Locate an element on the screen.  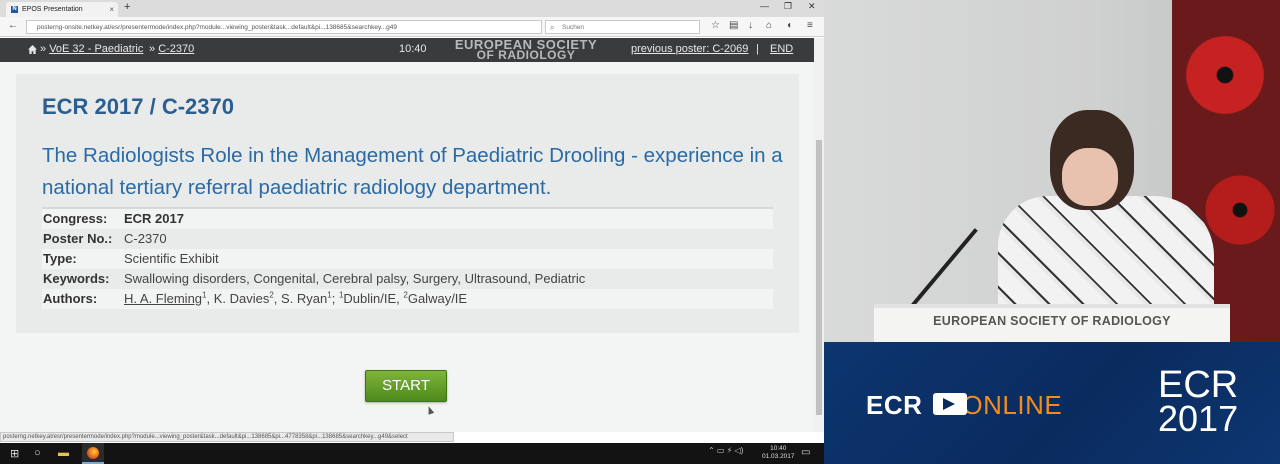
scrollbar-thumb is located at coordinates (819, 277).